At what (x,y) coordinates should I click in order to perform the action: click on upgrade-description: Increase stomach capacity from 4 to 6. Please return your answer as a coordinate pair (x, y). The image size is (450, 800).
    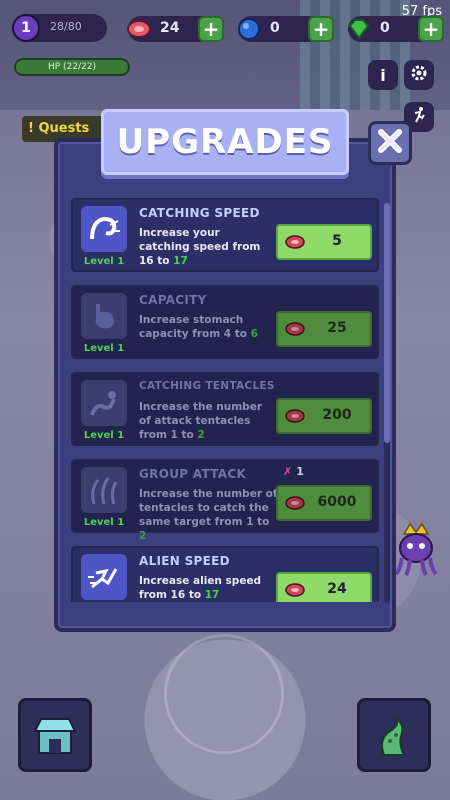
    Looking at the image, I should click on (198, 327).